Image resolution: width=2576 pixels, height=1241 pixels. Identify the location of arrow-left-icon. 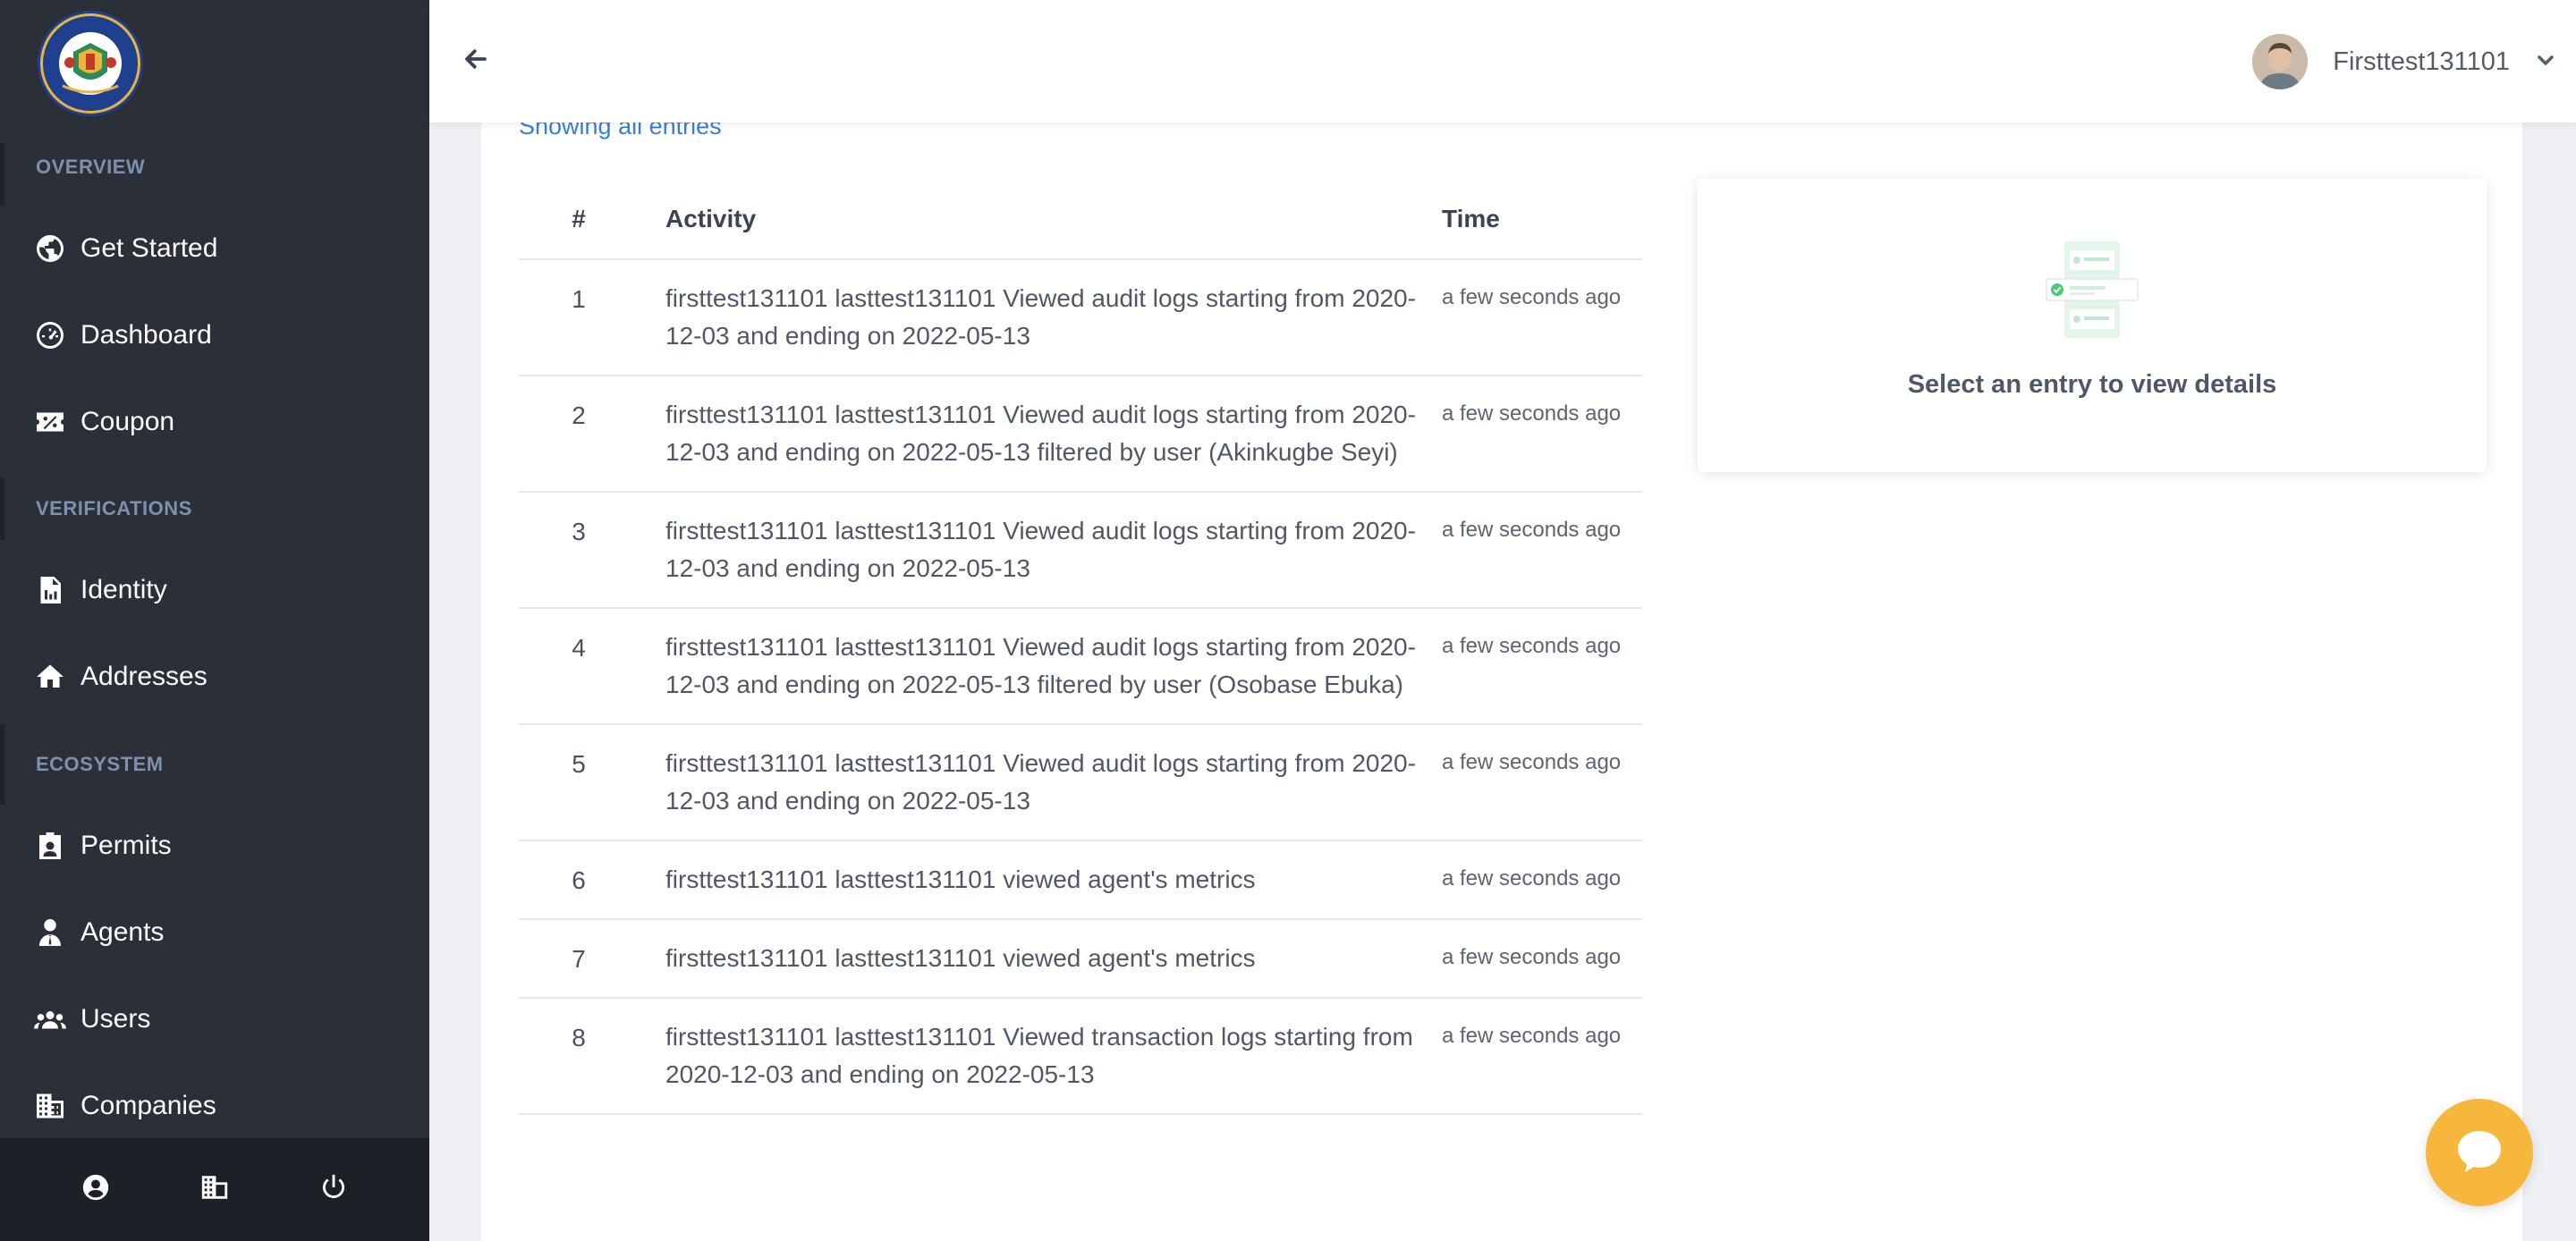
(475, 61).